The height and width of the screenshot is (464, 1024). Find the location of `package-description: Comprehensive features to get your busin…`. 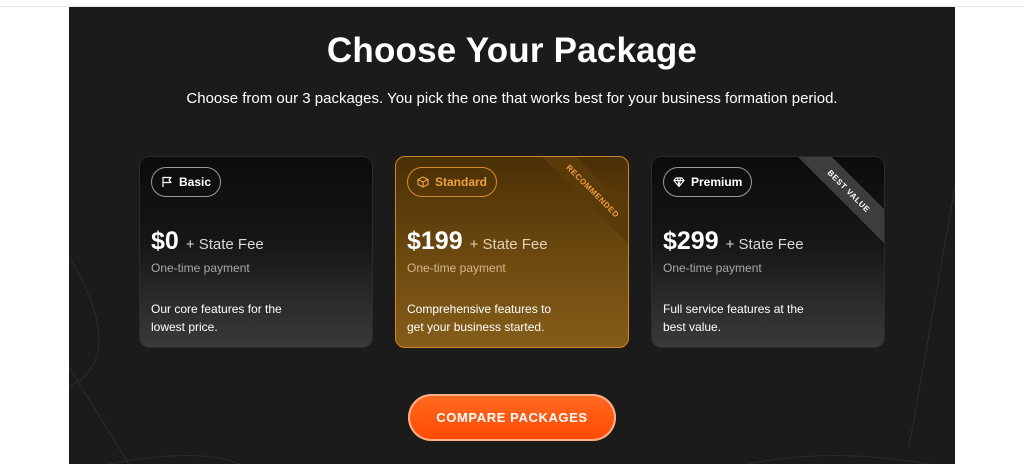

package-description: Comprehensive features to get your busin… is located at coordinates (479, 318).